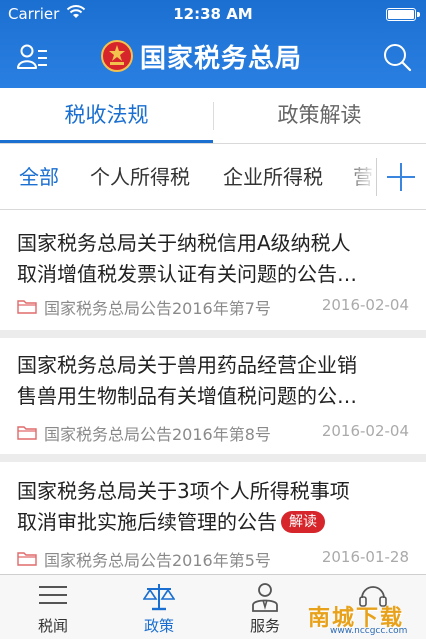 Image resolution: width=426 pixels, height=639 pixels. I want to click on category-corporate-income-tax: 企业所得税, so click(273, 176).